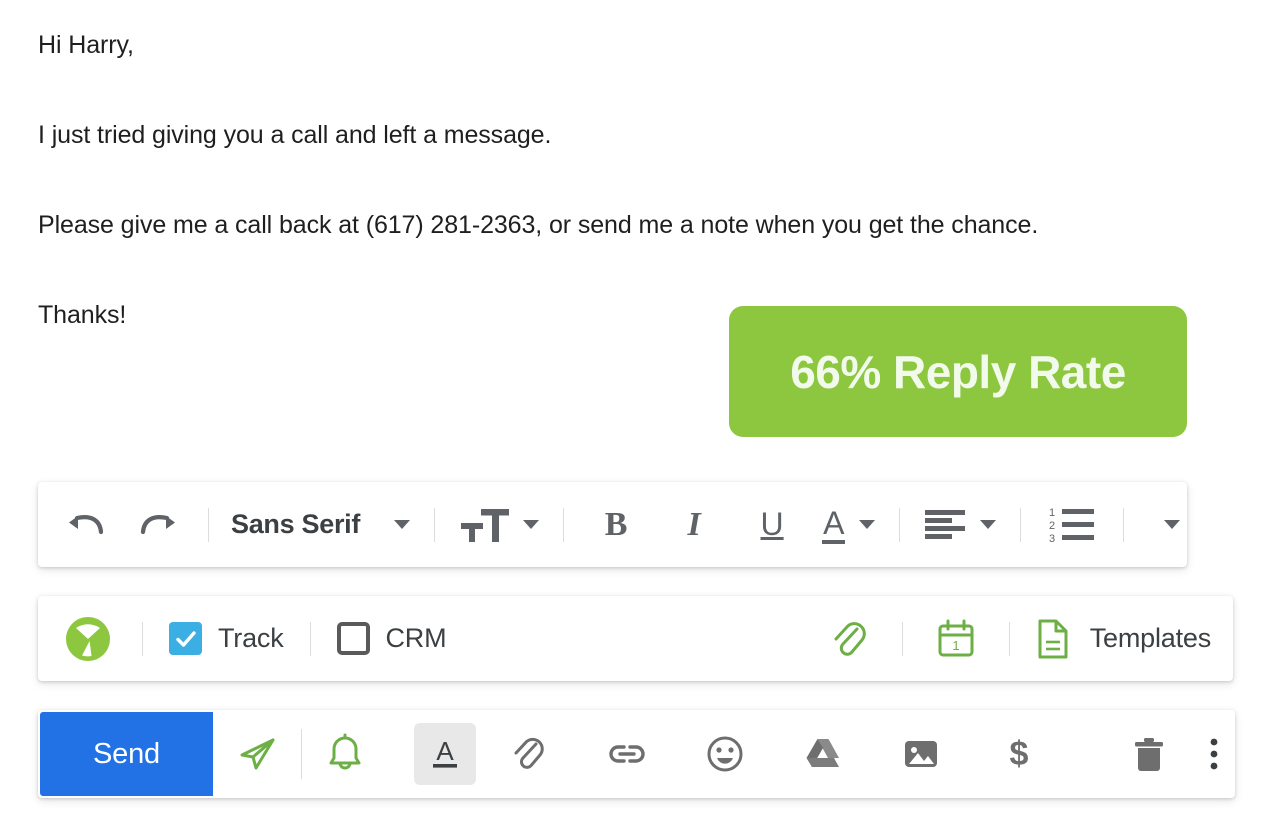 This screenshot has height=825, width=1280. I want to click on crm-checkbox-box, so click(353, 638).